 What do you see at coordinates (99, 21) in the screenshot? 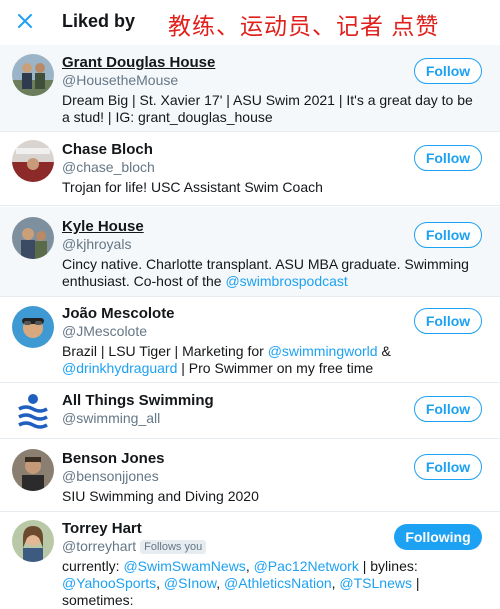
I see `page-title: Liked by` at bounding box center [99, 21].